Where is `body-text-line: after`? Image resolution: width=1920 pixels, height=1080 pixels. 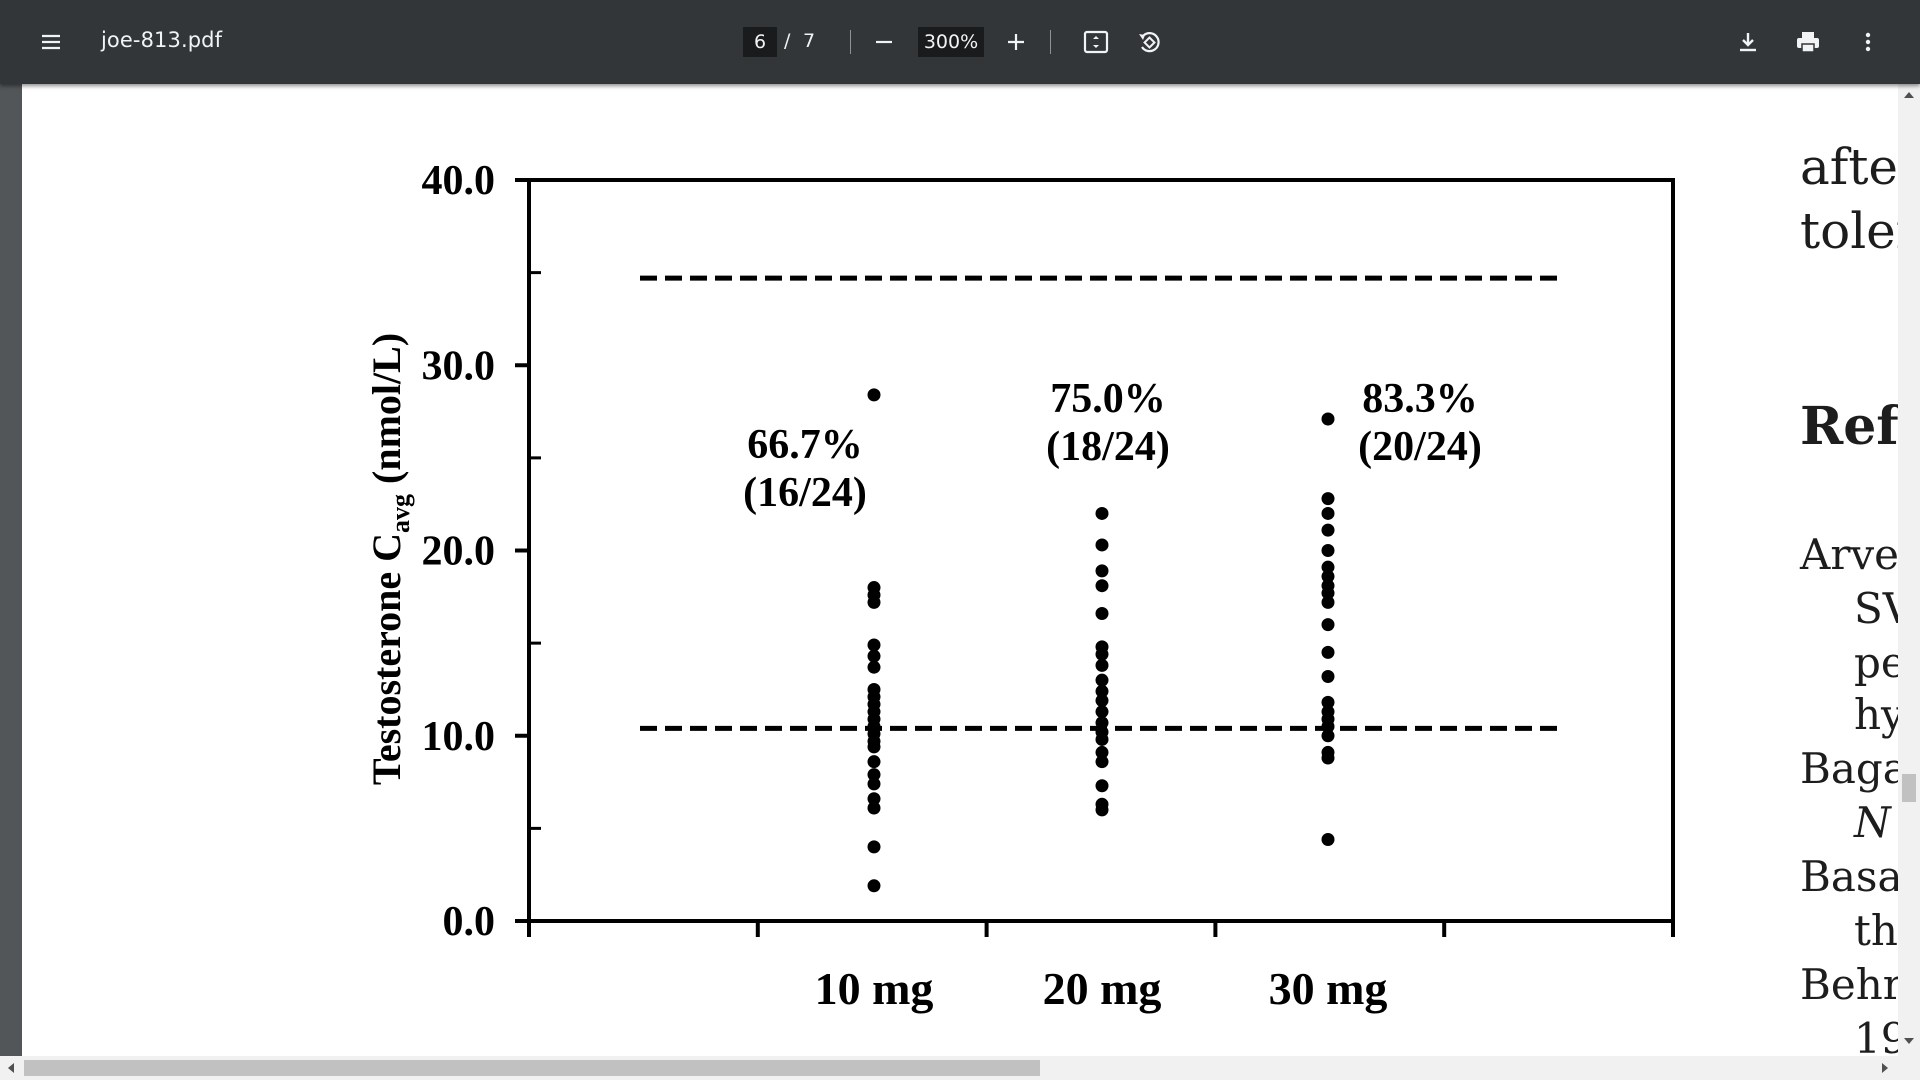 body-text-line: after is located at coordinates (1849, 167).